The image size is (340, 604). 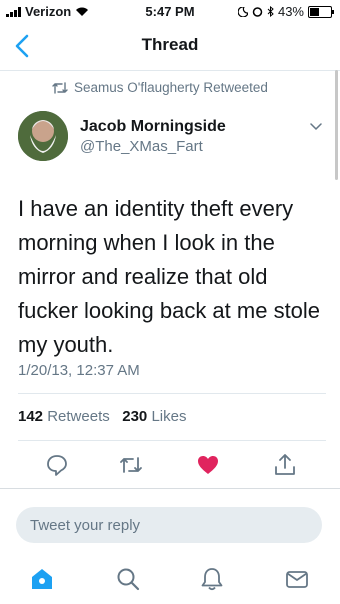 I want to click on battery-icon, so click(x=321, y=11).